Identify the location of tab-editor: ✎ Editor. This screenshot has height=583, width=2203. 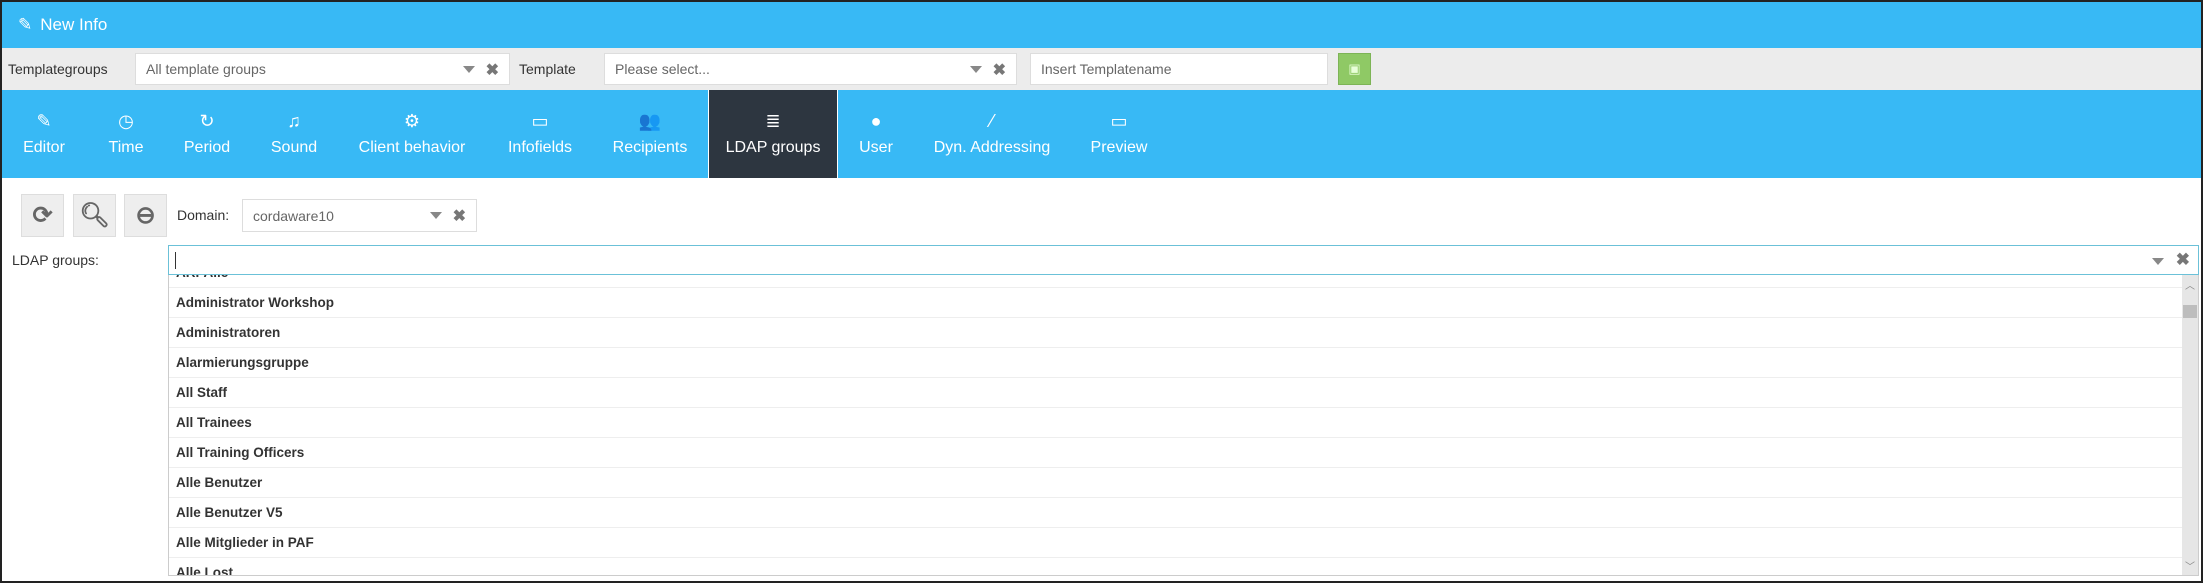
(44, 134).